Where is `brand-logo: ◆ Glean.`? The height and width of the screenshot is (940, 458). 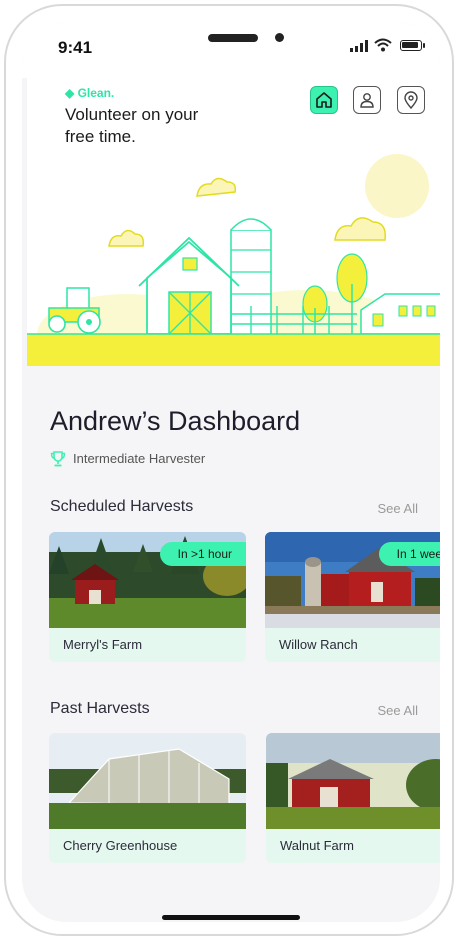
brand-logo: ◆ Glean. is located at coordinates (90, 93).